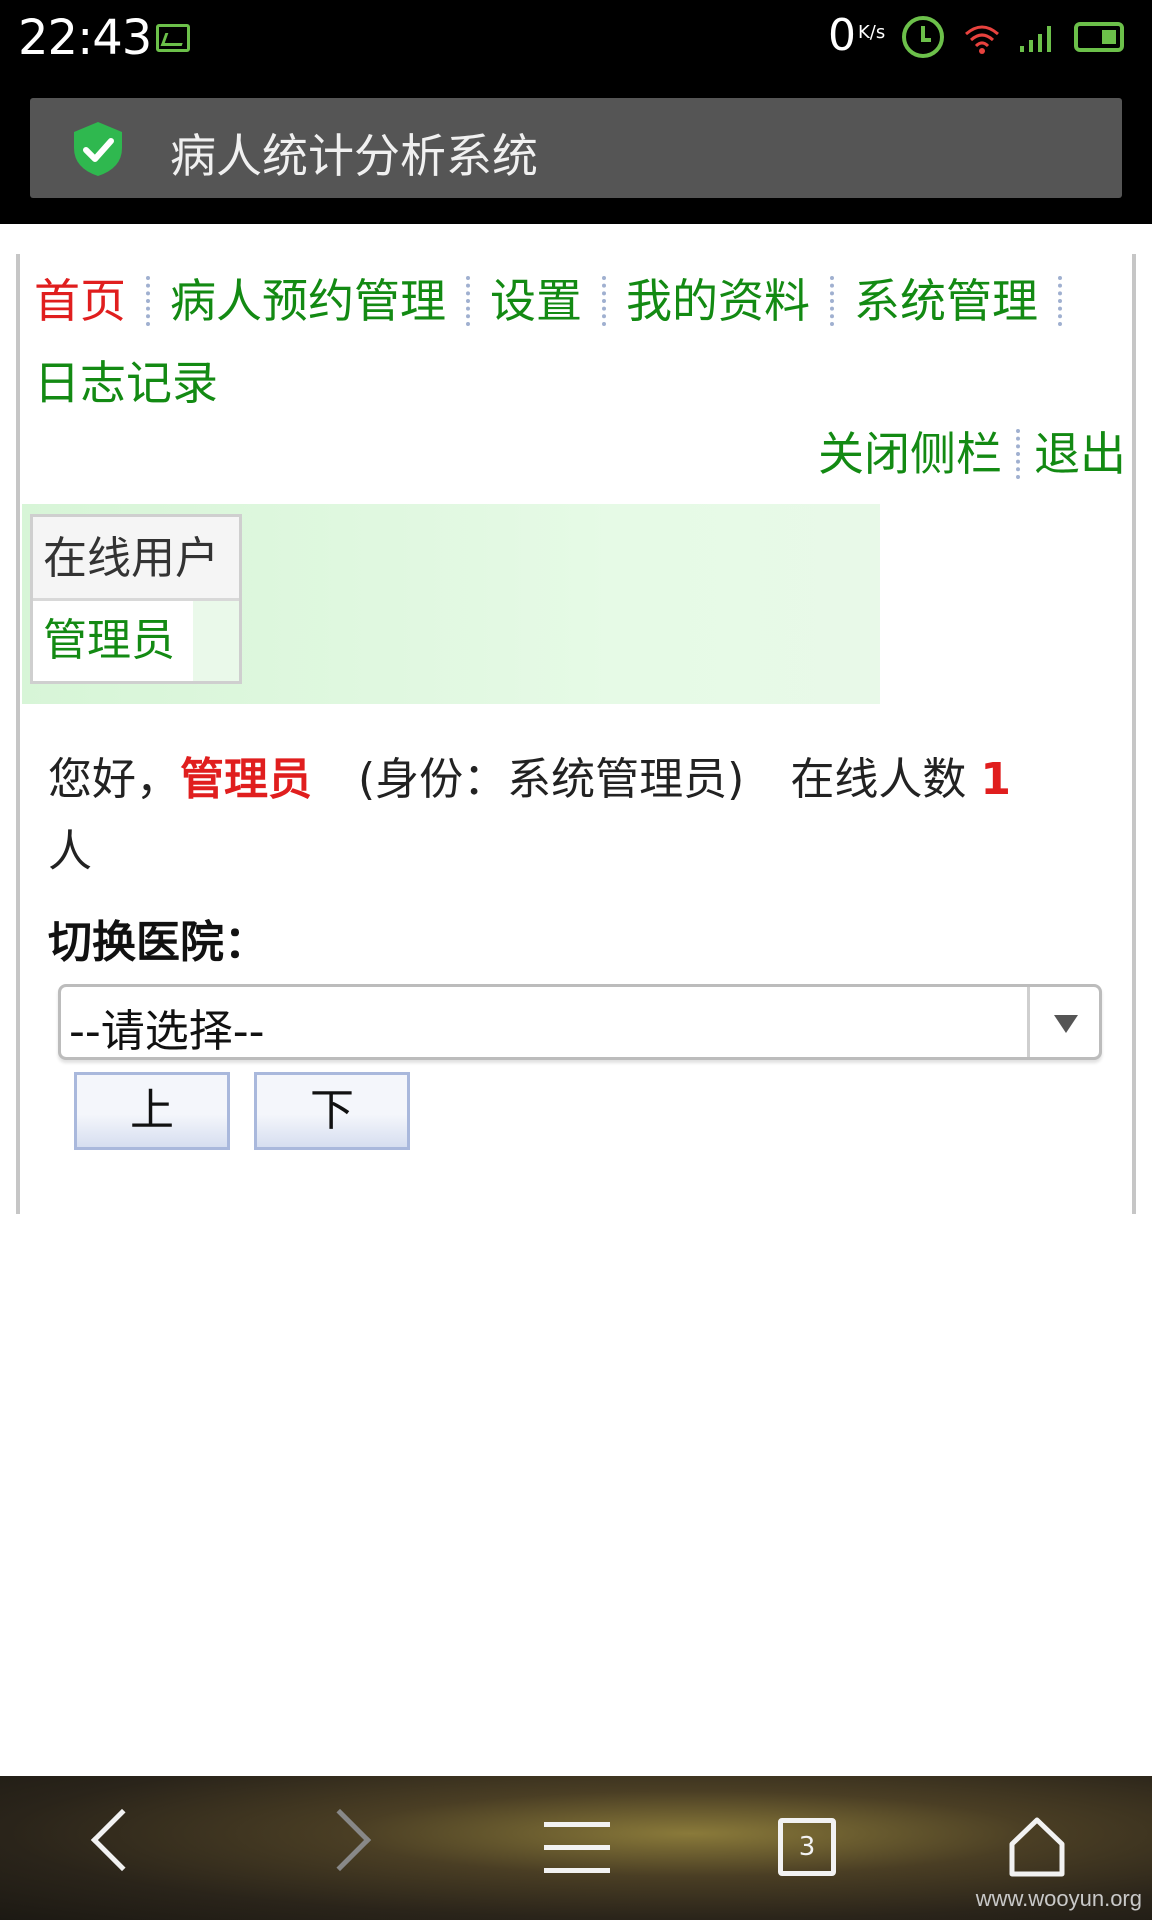  Describe the element at coordinates (551, 779) in the screenshot. I see `user-role: (身份：系统管理员)` at that location.